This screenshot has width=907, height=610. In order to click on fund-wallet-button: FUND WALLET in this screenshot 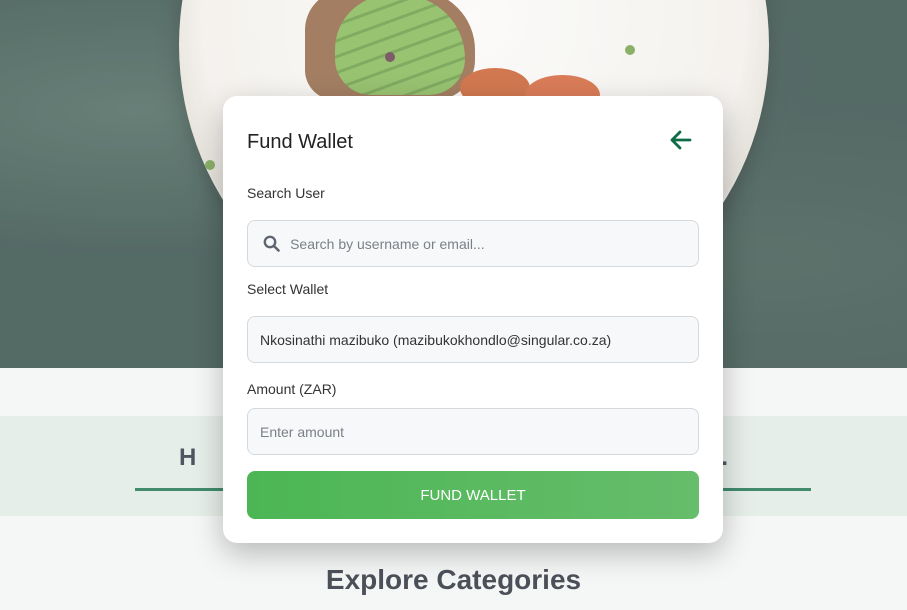, I will do `click(473, 495)`.